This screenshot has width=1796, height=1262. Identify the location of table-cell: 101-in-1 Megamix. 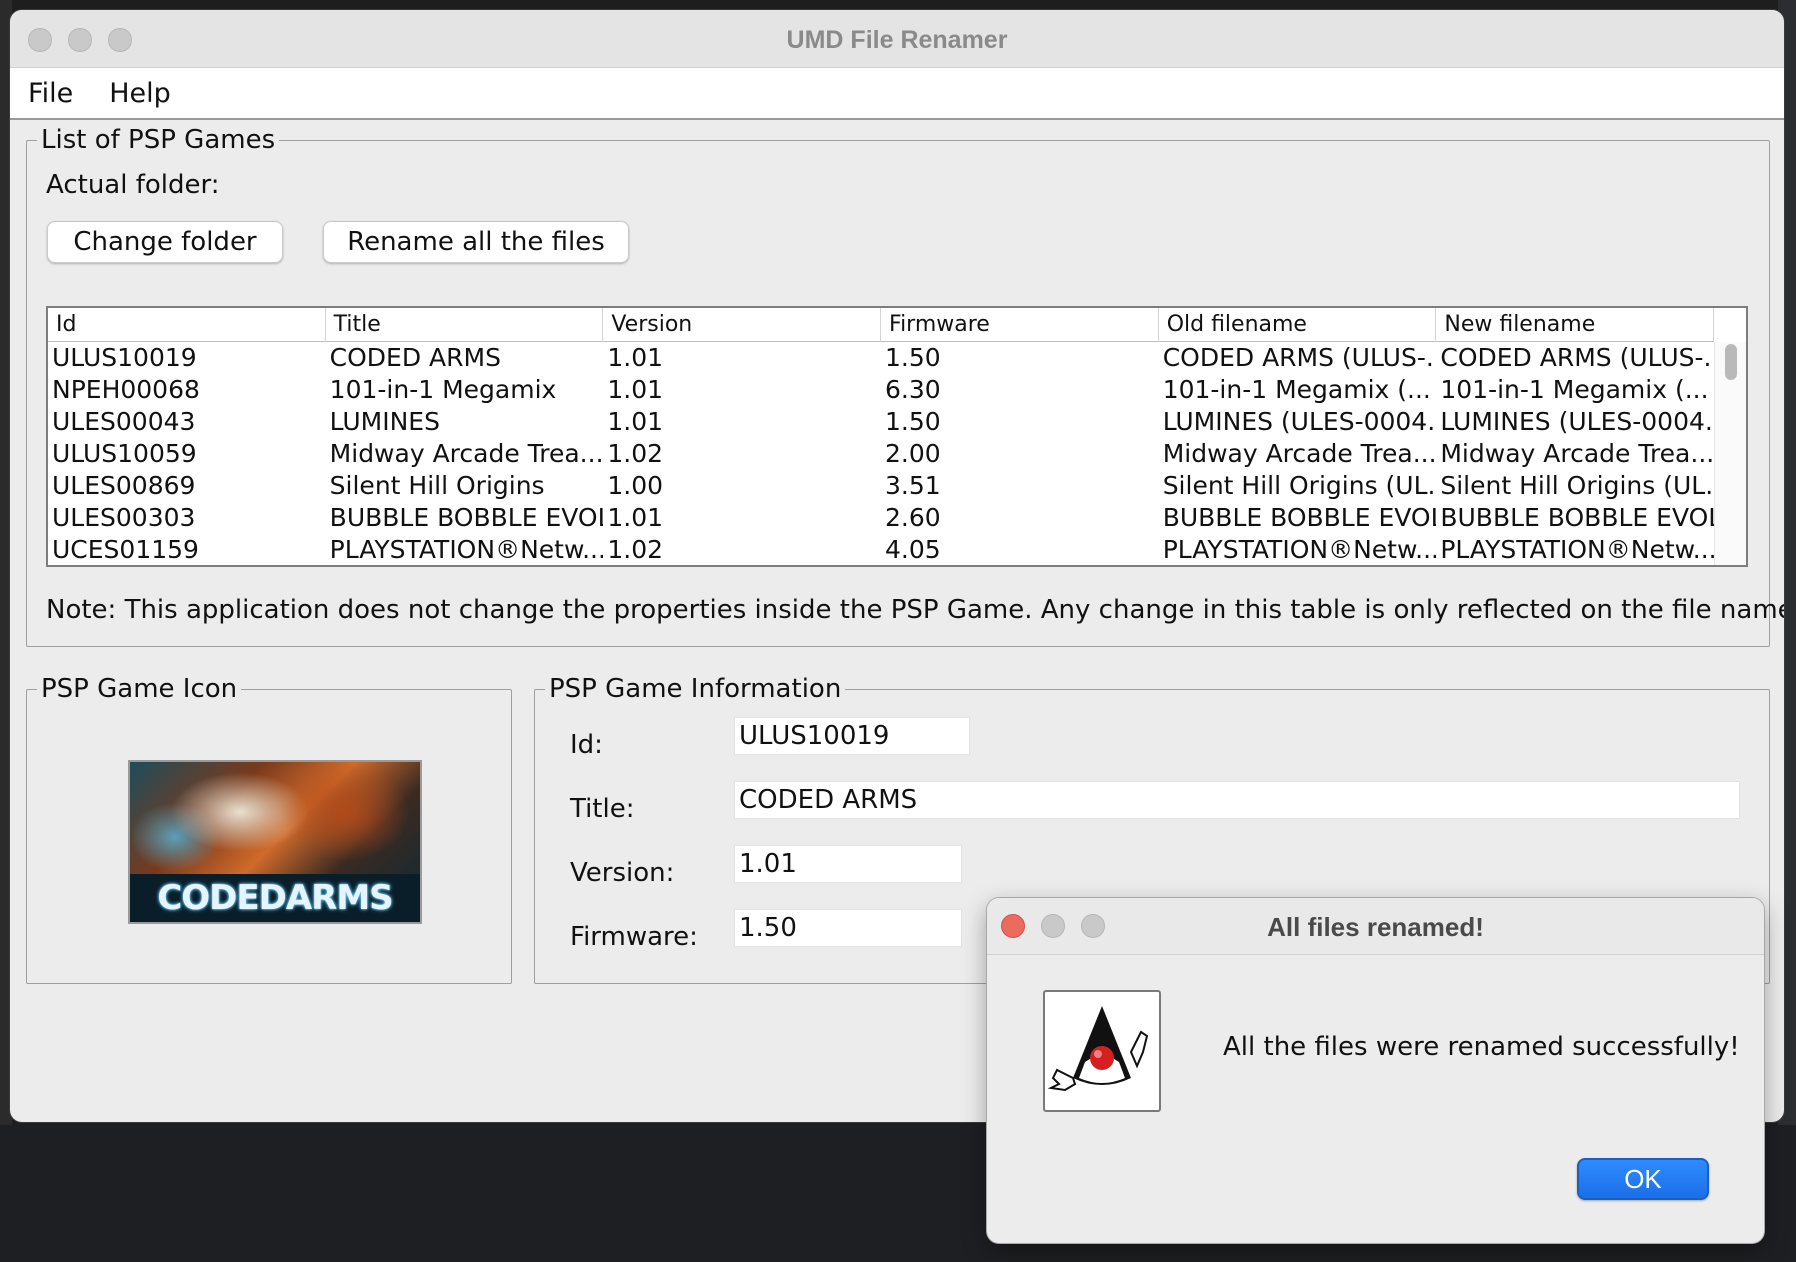
(465, 390).